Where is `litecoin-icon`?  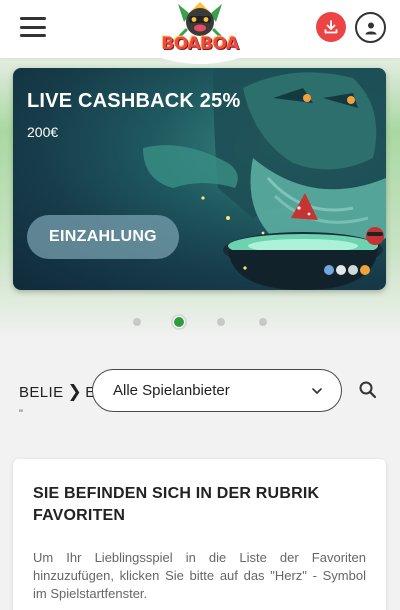 litecoin-icon is located at coordinates (329, 270).